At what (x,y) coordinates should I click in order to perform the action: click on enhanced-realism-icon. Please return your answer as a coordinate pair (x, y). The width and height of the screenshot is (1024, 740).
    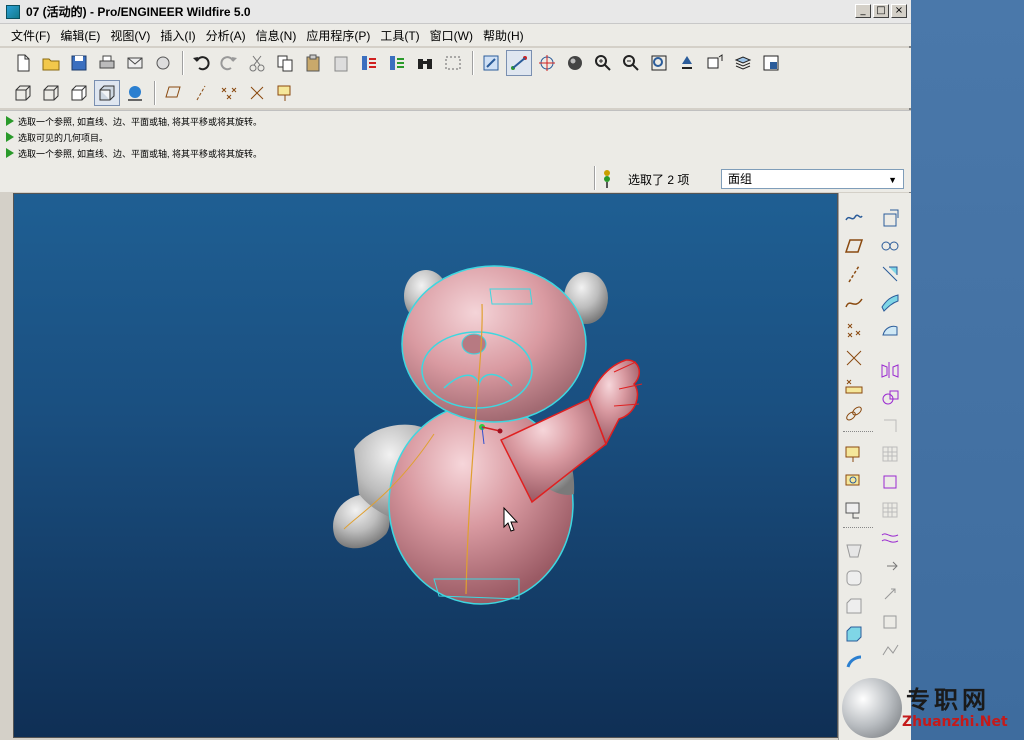
    Looking at the image, I should click on (135, 93).